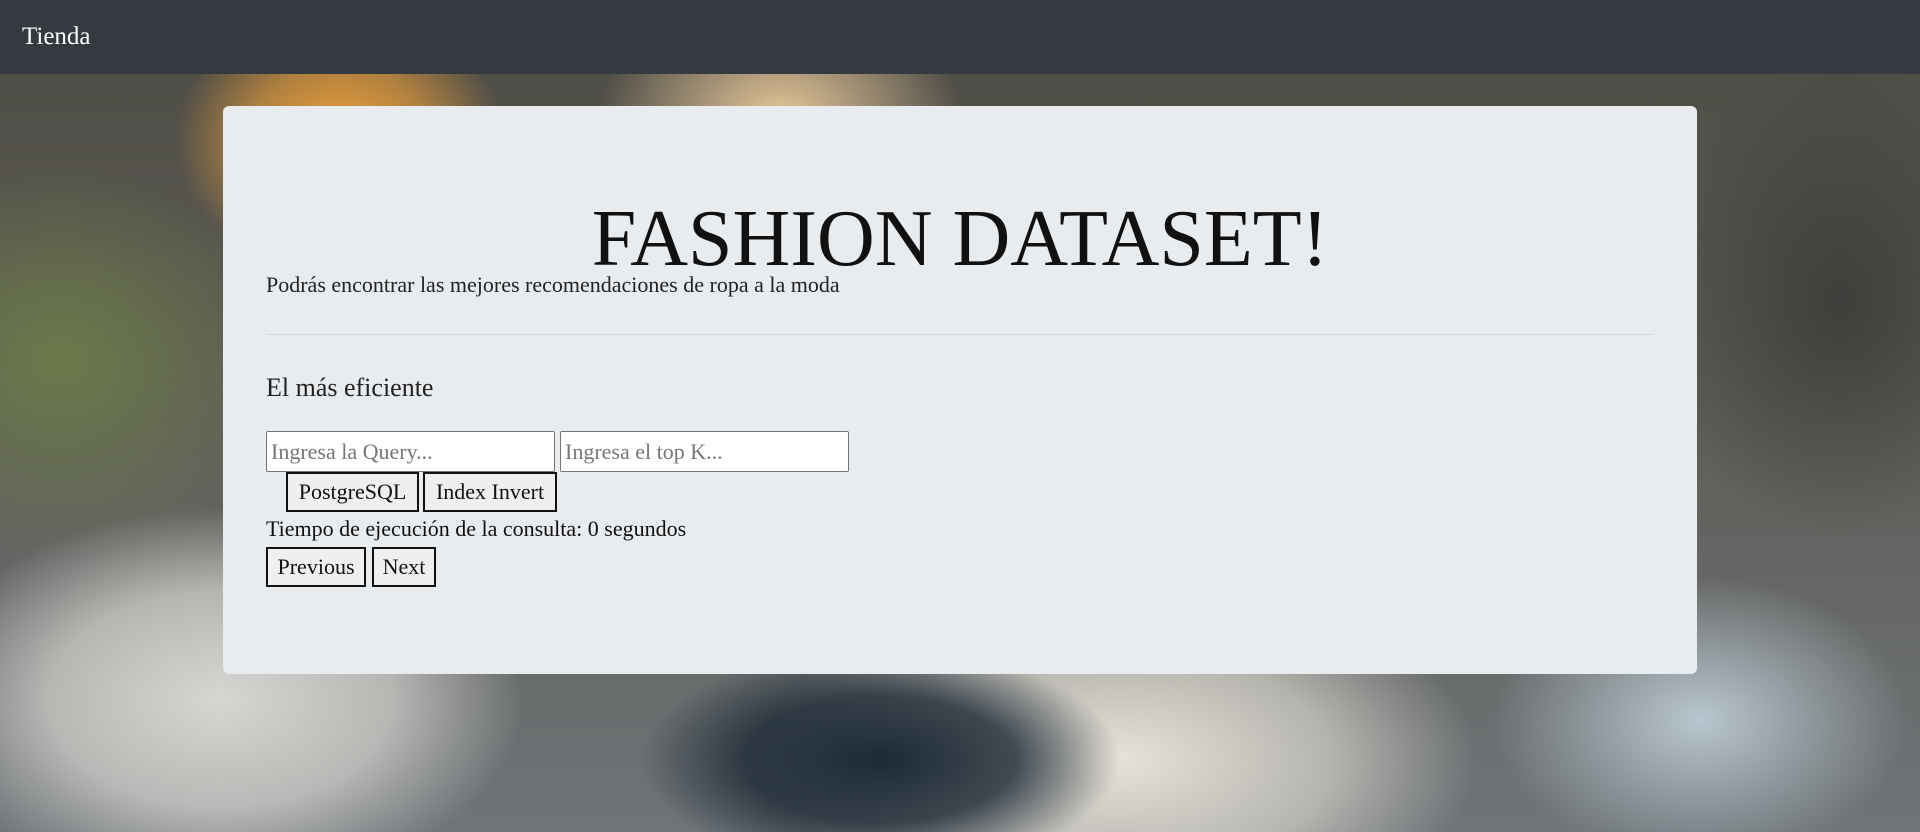  I want to click on previous-button: Previous, so click(316, 567).